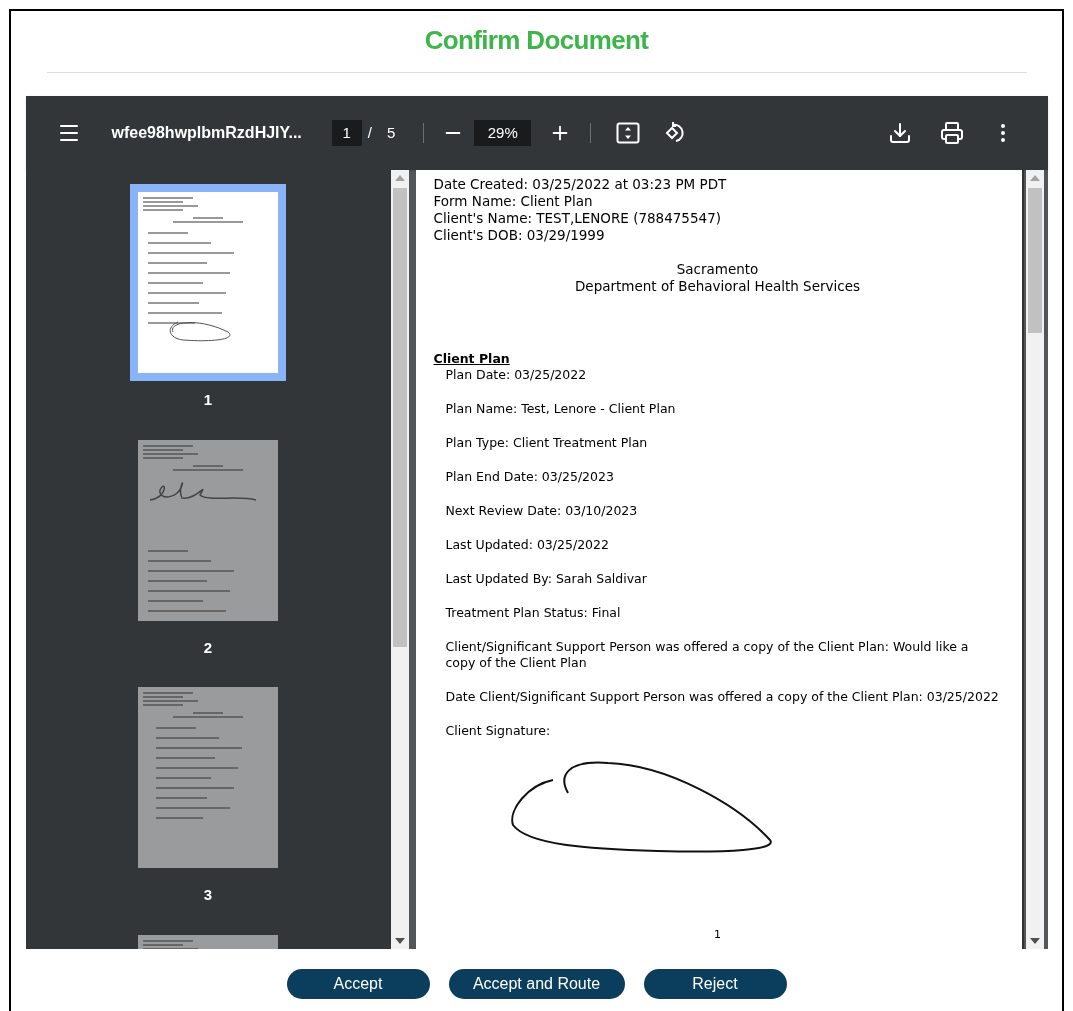  Describe the element at coordinates (208, 895) in the screenshot. I see `page-number-label: 3` at that location.